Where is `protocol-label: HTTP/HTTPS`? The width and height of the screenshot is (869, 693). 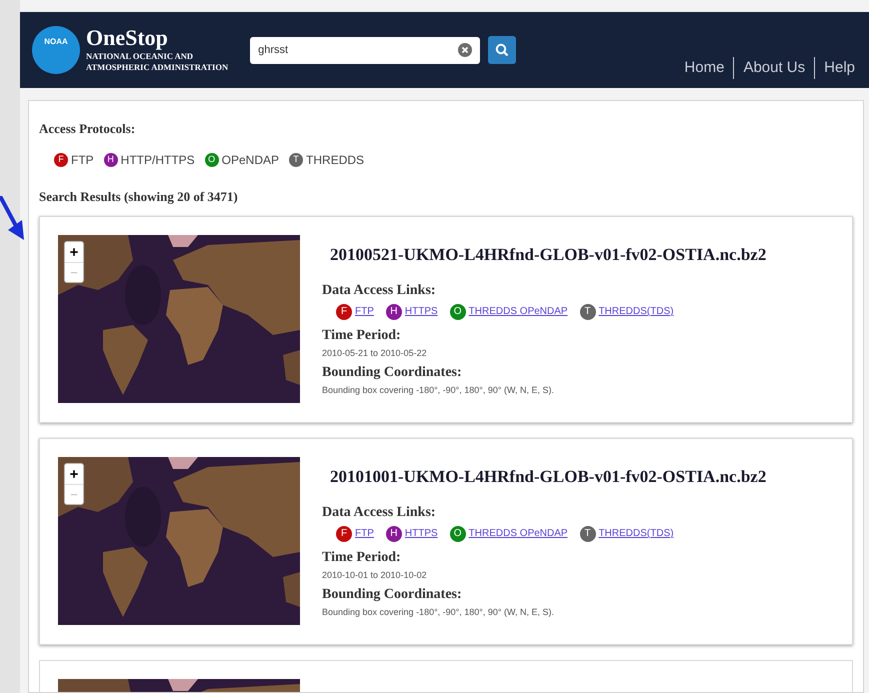
protocol-label: HTTP/HTTPS is located at coordinates (157, 160).